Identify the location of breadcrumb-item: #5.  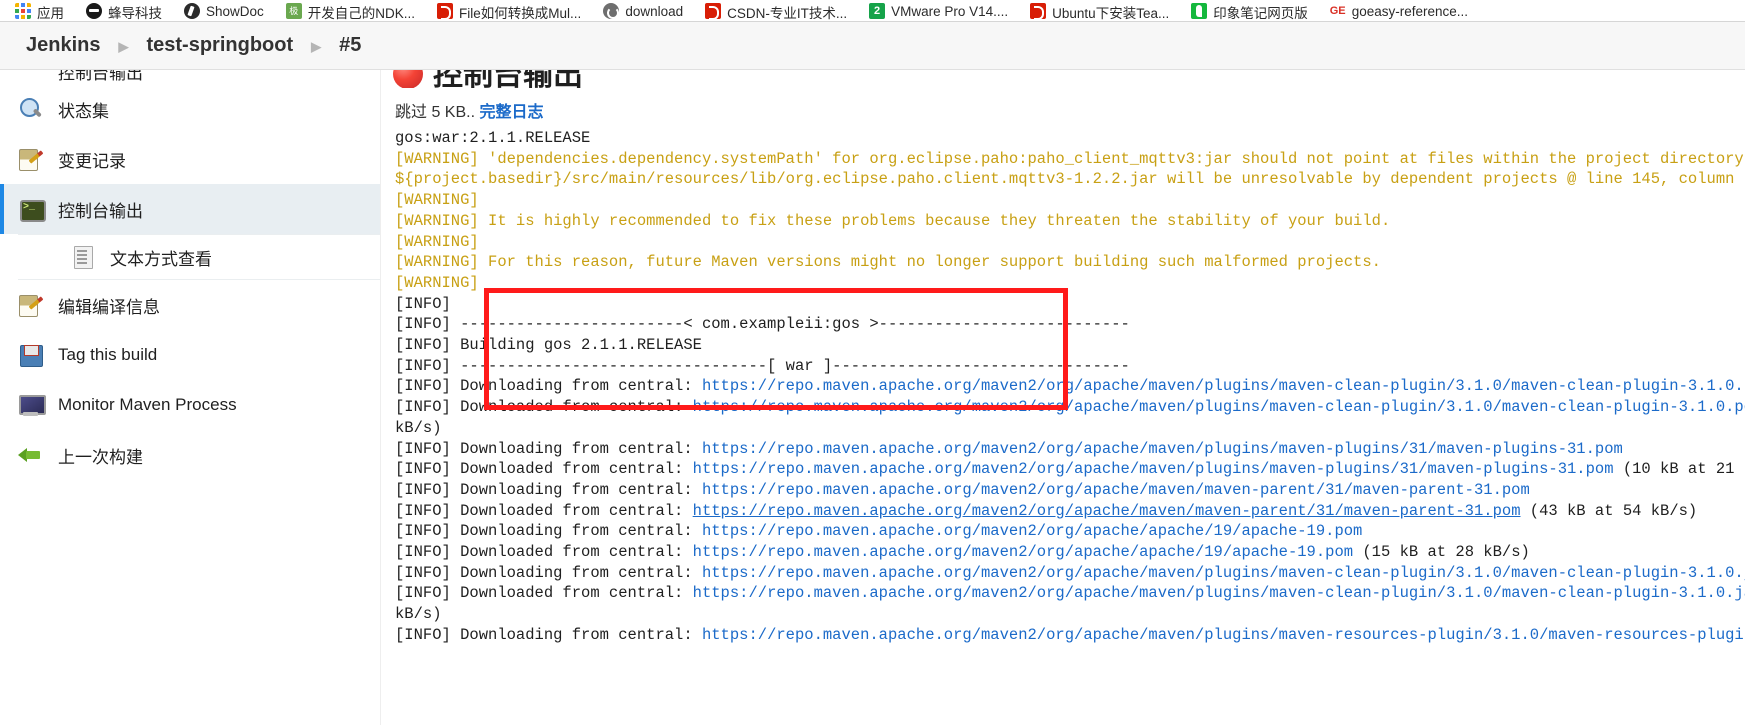
(350, 45).